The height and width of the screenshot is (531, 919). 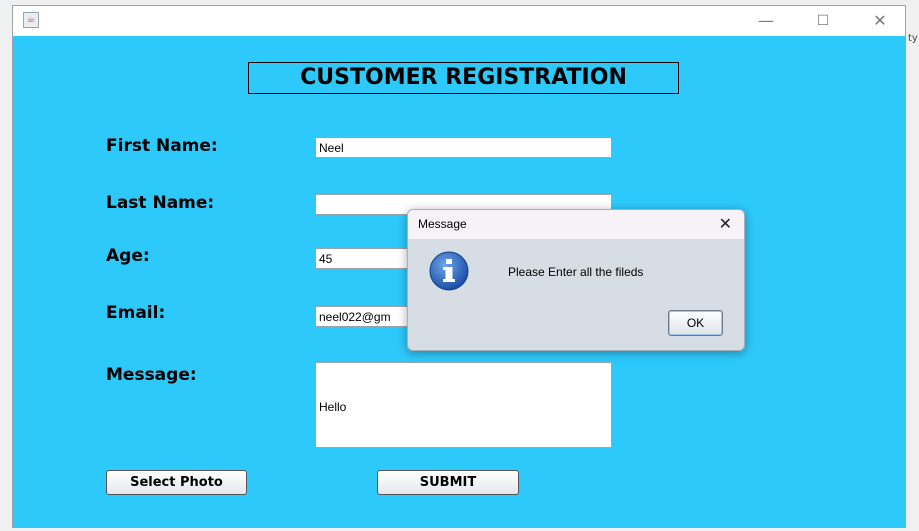 What do you see at coordinates (151, 375) in the screenshot?
I see `message-label: Message:` at bounding box center [151, 375].